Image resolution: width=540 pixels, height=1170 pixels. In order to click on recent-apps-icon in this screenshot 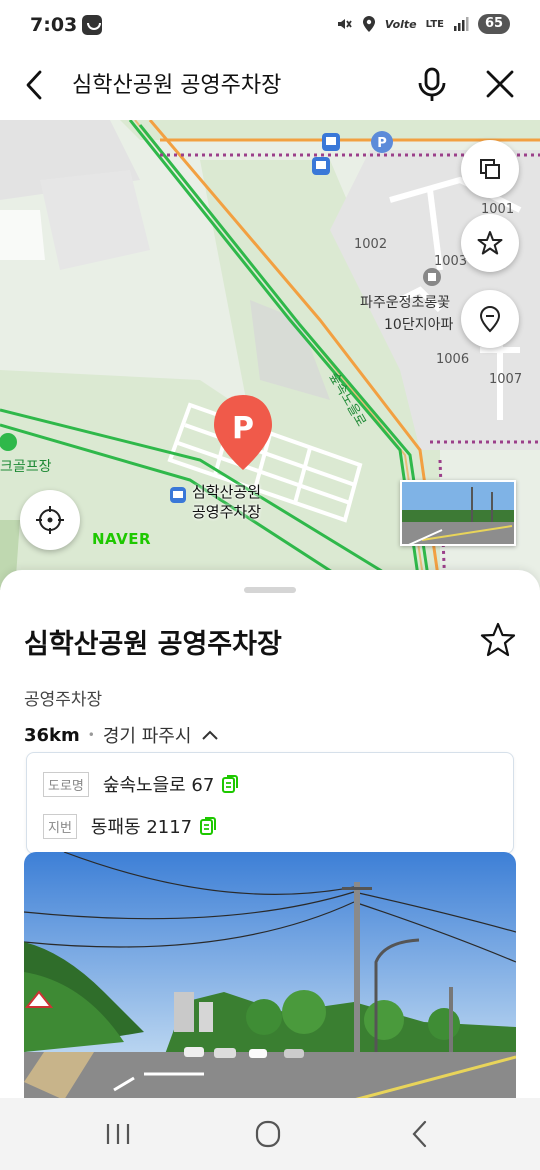, I will do `click(118, 1134)`.